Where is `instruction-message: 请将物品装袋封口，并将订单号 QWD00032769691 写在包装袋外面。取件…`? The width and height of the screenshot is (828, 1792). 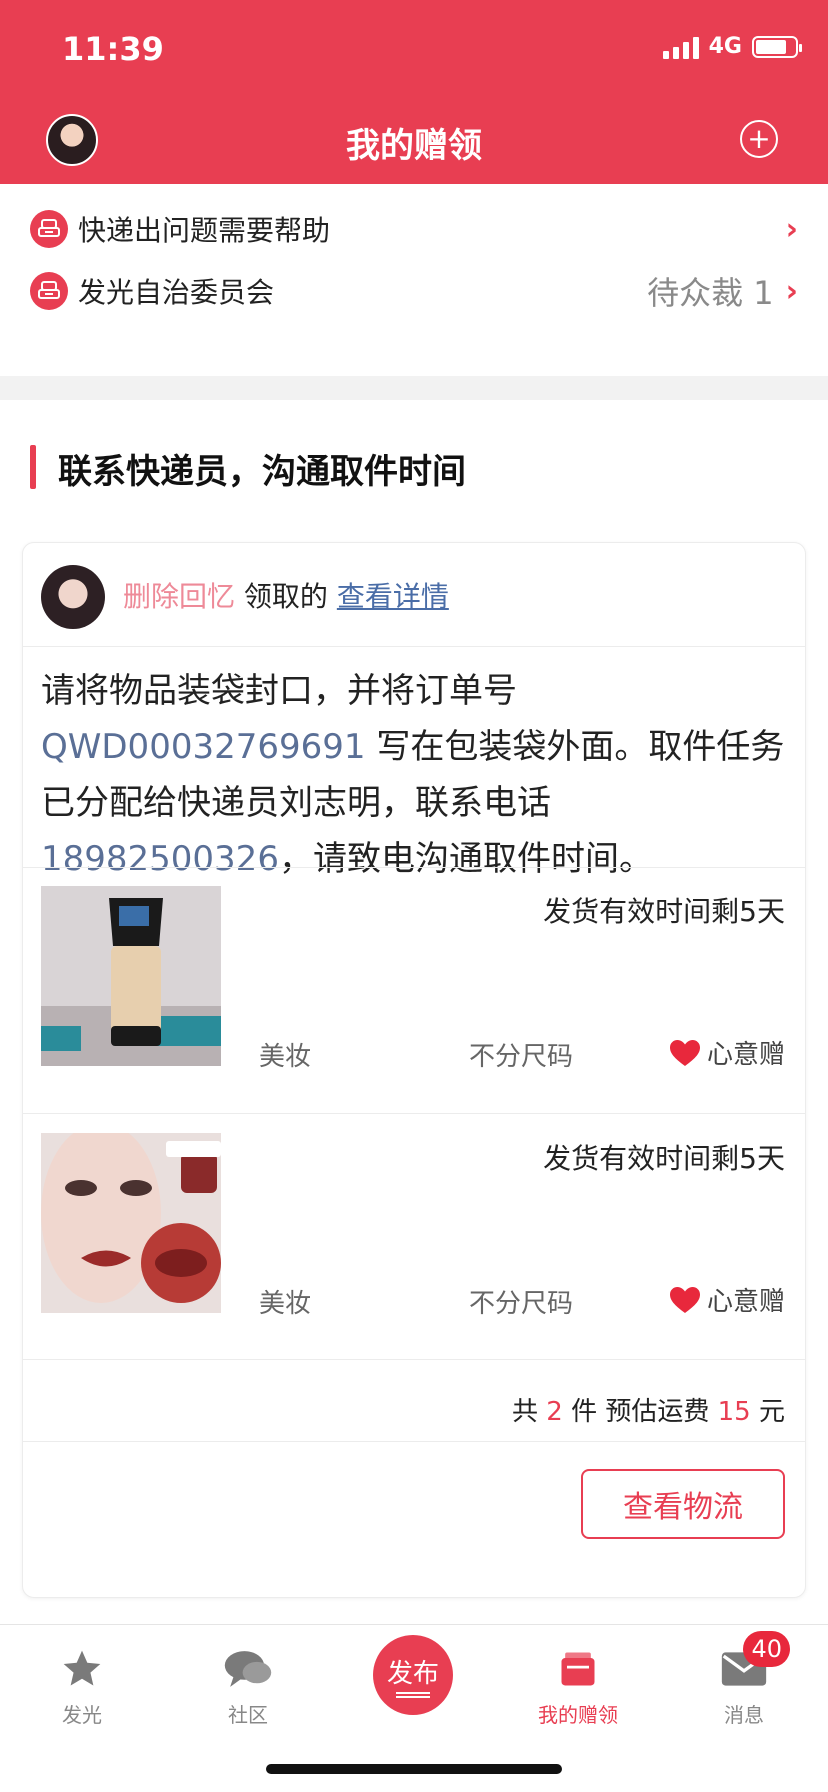
instruction-message: 请将物品装袋封口，并将订单号 QWD00032769691 写在包装袋外面。取件… is located at coordinates (416, 775).